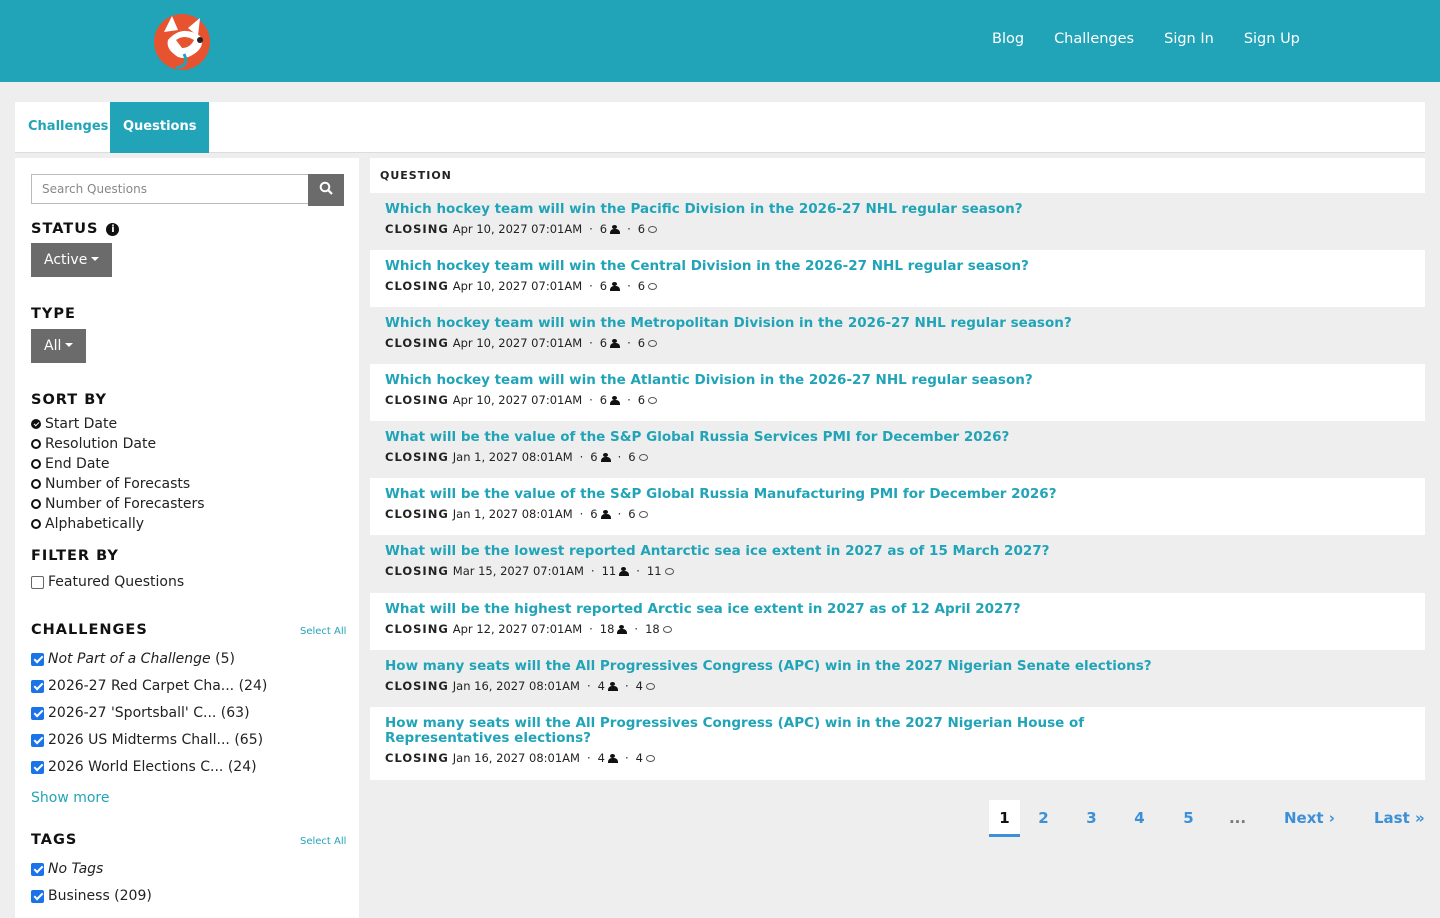 Image resolution: width=1440 pixels, height=918 pixels. Describe the element at coordinates (54, 840) in the screenshot. I see `tags-heading: TAGS` at that location.